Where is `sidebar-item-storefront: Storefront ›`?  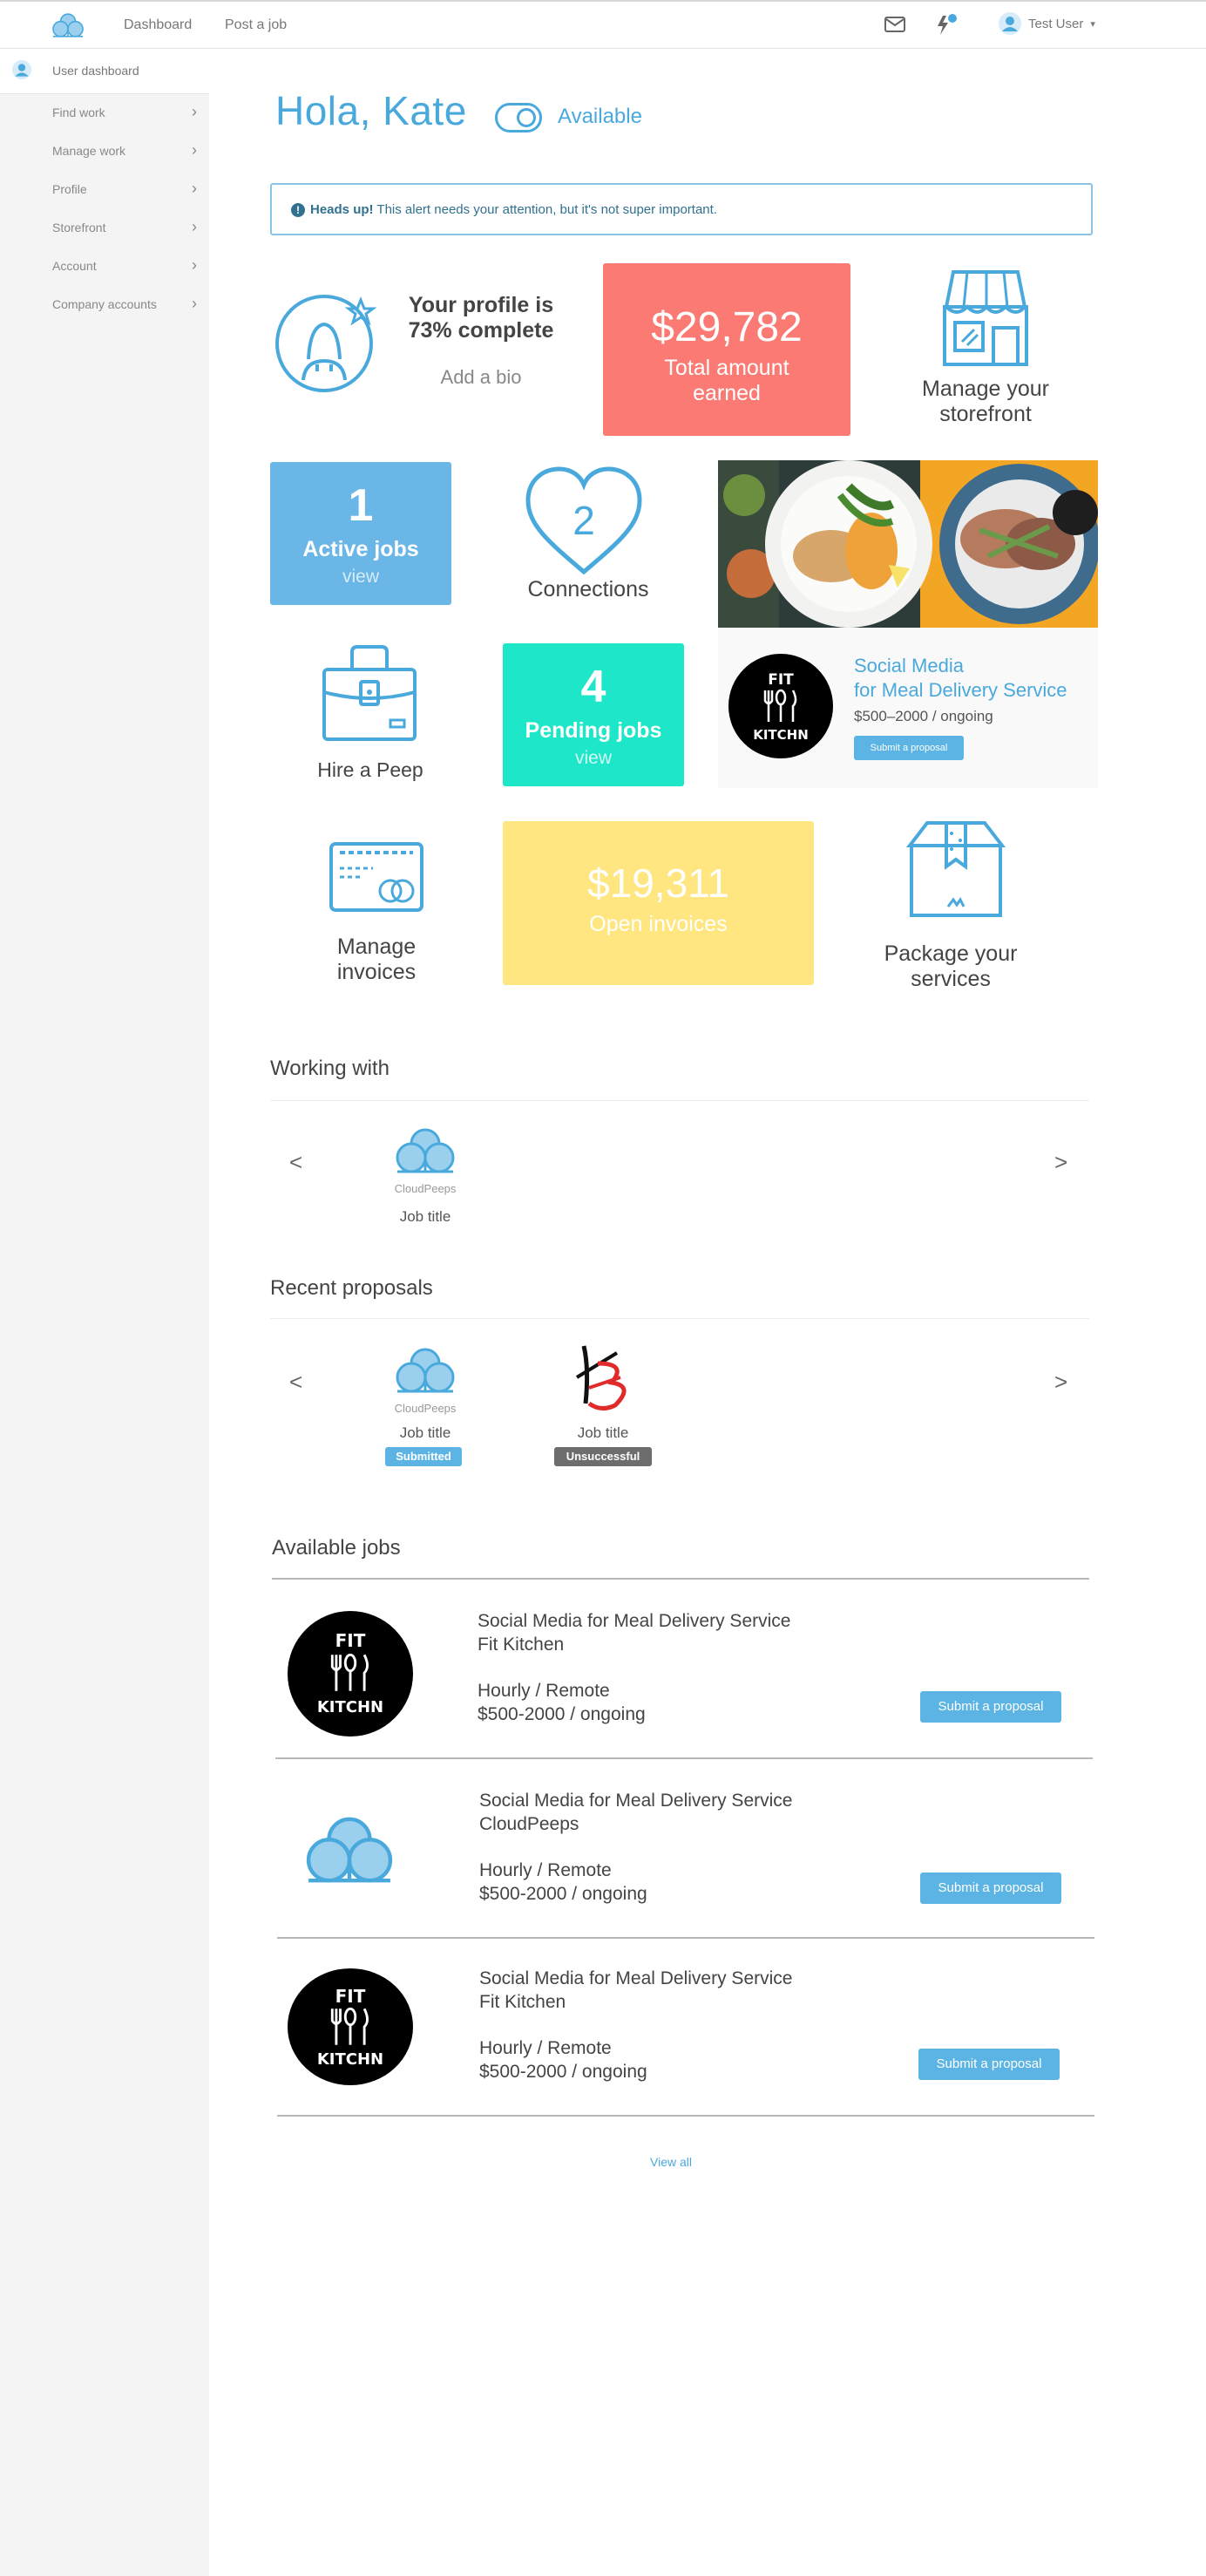 sidebar-item-storefront: Storefront › is located at coordinates (105, 229).